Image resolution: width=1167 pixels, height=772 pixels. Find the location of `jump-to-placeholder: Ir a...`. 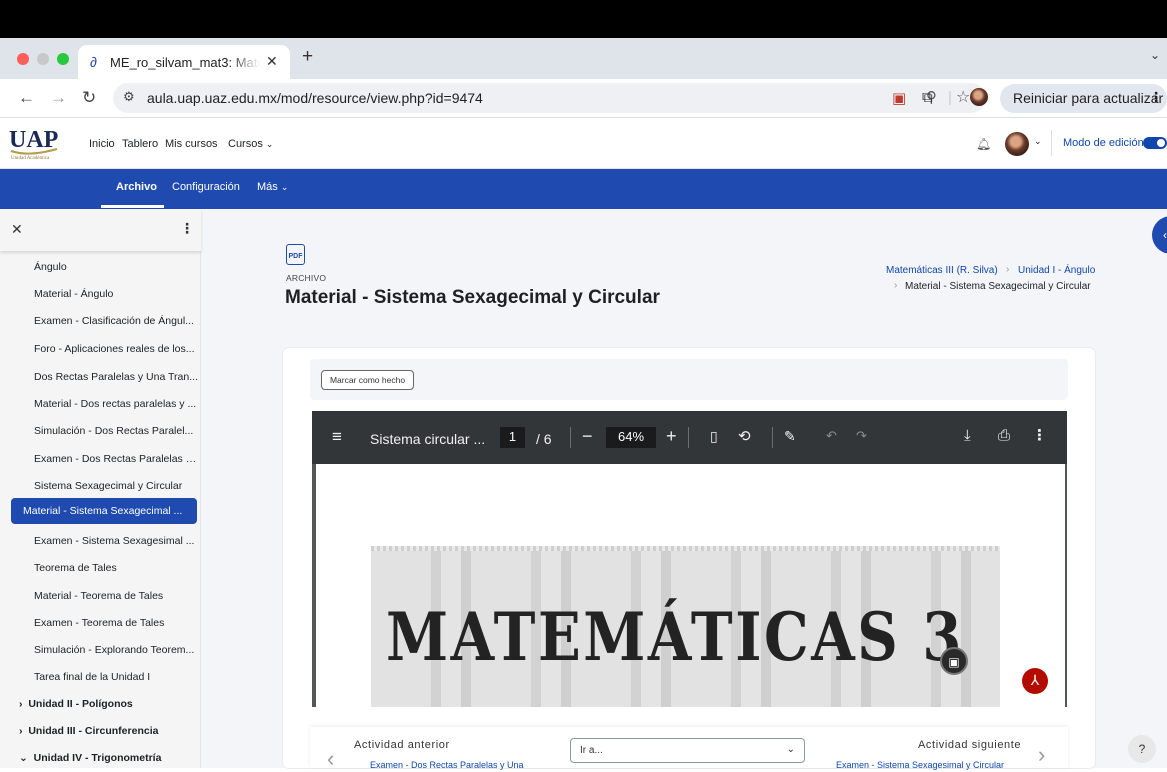

jump-to-placeholder: Ir a... is located at coordinates (591, 750).